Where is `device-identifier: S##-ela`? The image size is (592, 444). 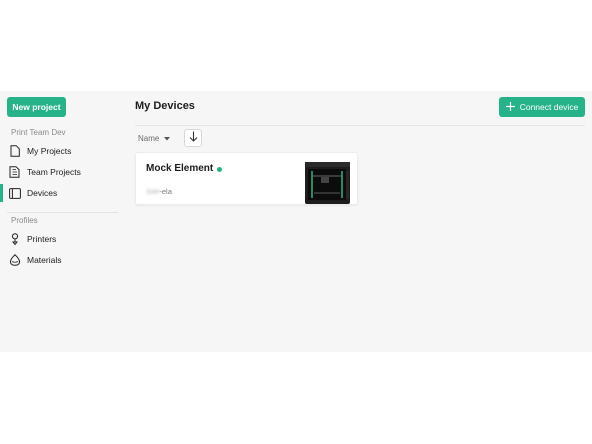
device-identifier: S##-ela is located at coordinates (159, 191).